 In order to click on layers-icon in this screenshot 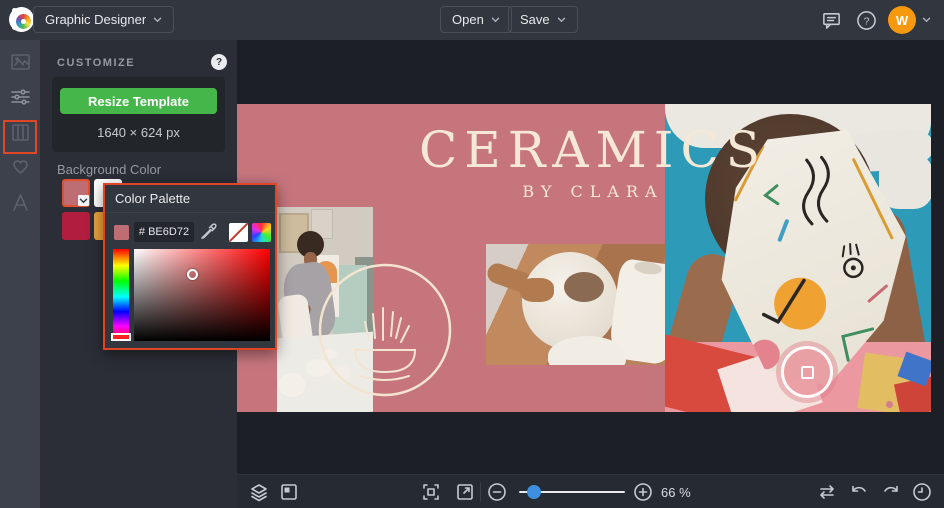, I will do `click(259, 492)`.